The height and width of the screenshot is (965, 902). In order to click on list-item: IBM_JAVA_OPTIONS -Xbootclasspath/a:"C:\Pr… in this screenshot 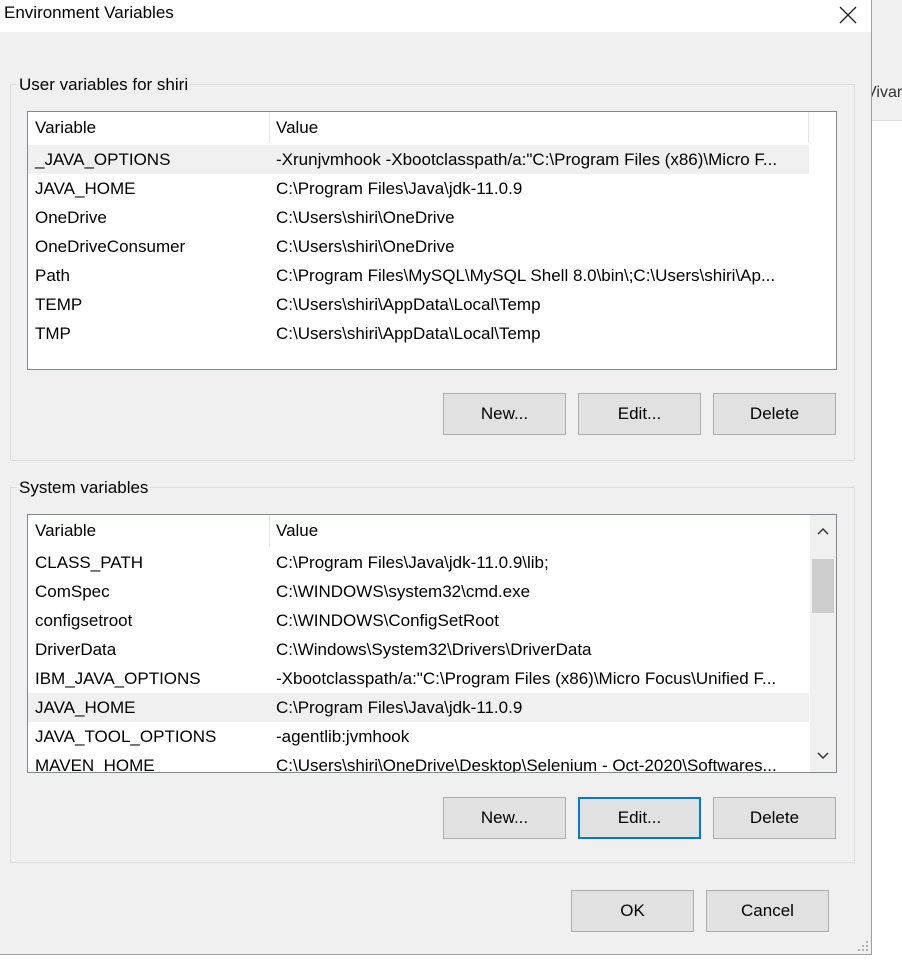, I will do `click(418, 678)`.